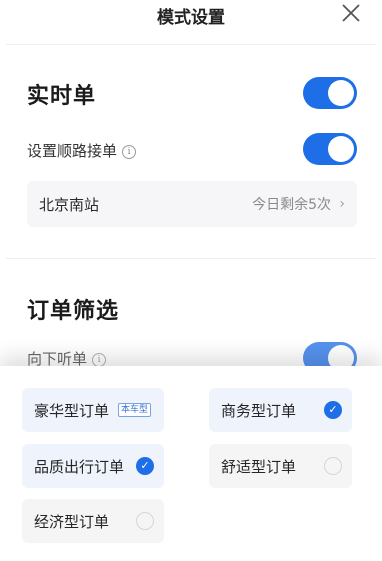  Describe the element at coordinates (72, 522) in the screenshot. I see `option-label: 经济型订单` at that location.